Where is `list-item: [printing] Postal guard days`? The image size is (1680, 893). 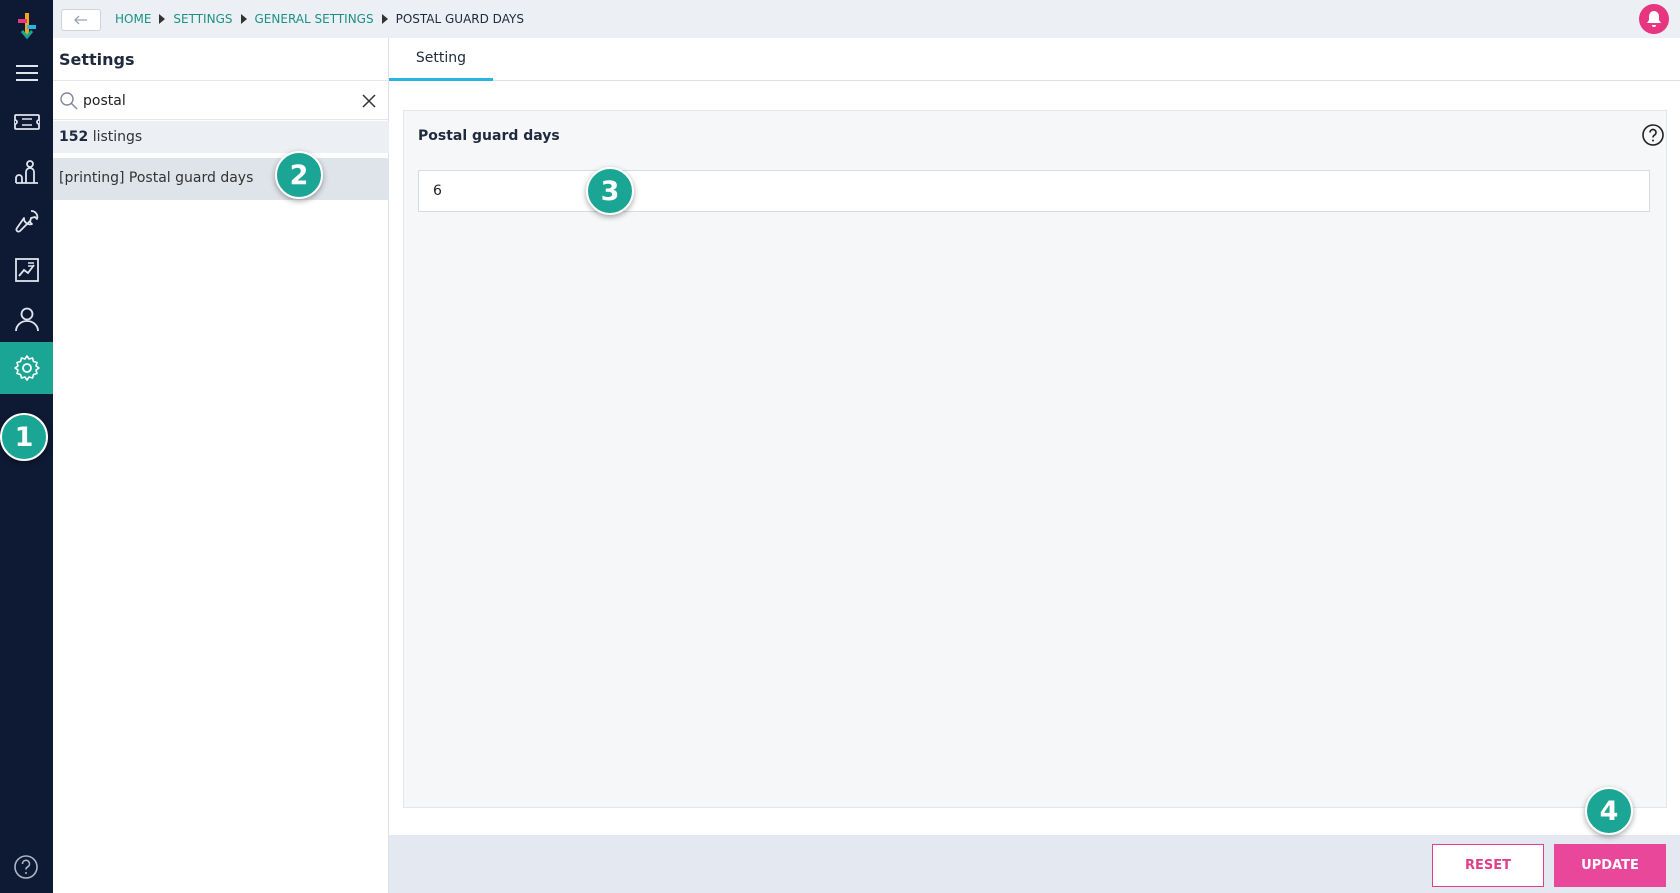 list-item: [printing] Postal guard days is located at coordinates (221, 179).